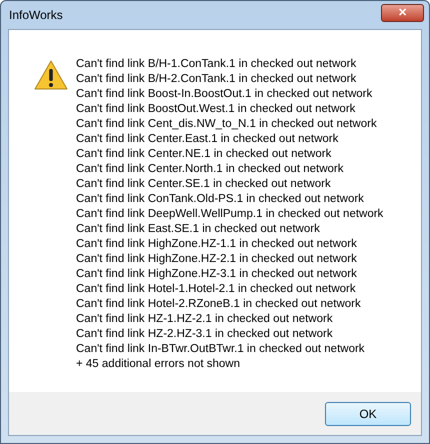 The image size is (430, 444). Describe the element at coordinates (230, 214) in the screenshot. I see `error-message: Can't find link DeepWell.WellPump.1 in checked out network` at that location.